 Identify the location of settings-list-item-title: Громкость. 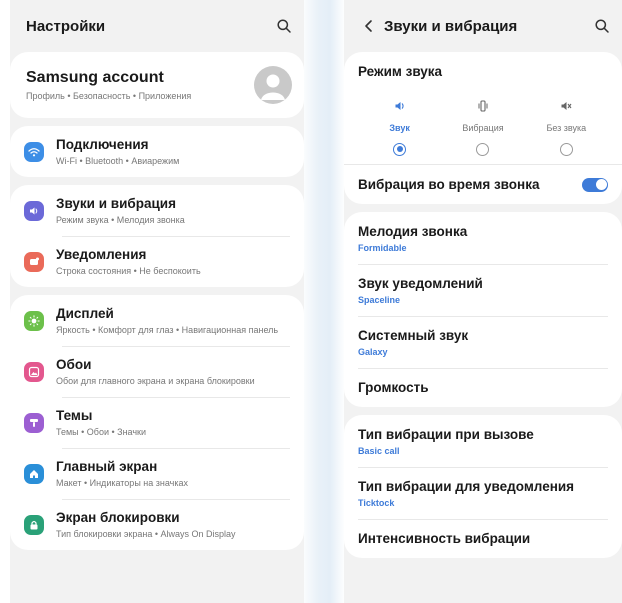
(393, 387).